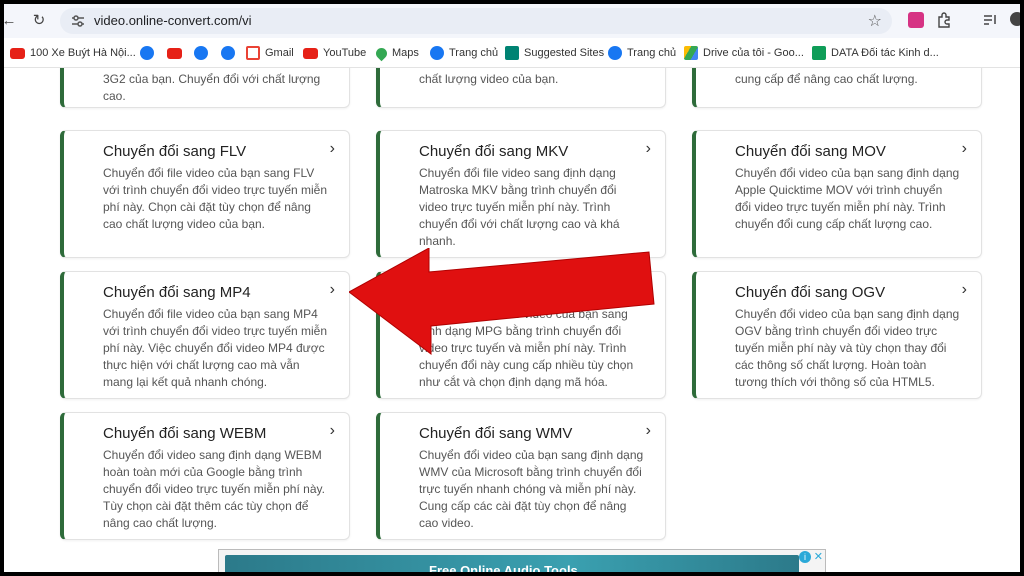  I want to click on bookmark-label: YouTube, so click(345, 53).